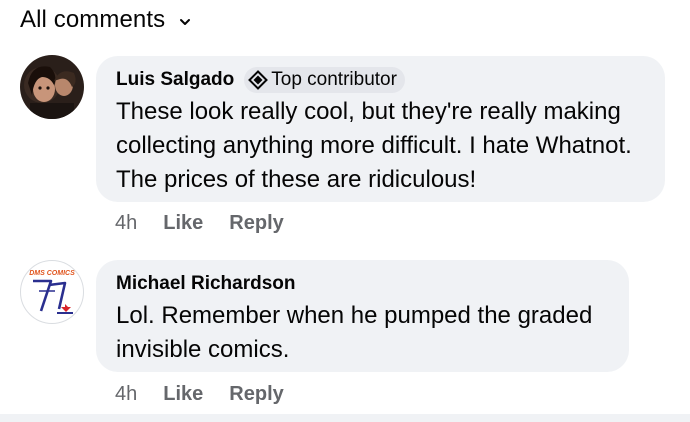  I want to click on avatar-logo-text: DMS COMICS, so click(52, 273).